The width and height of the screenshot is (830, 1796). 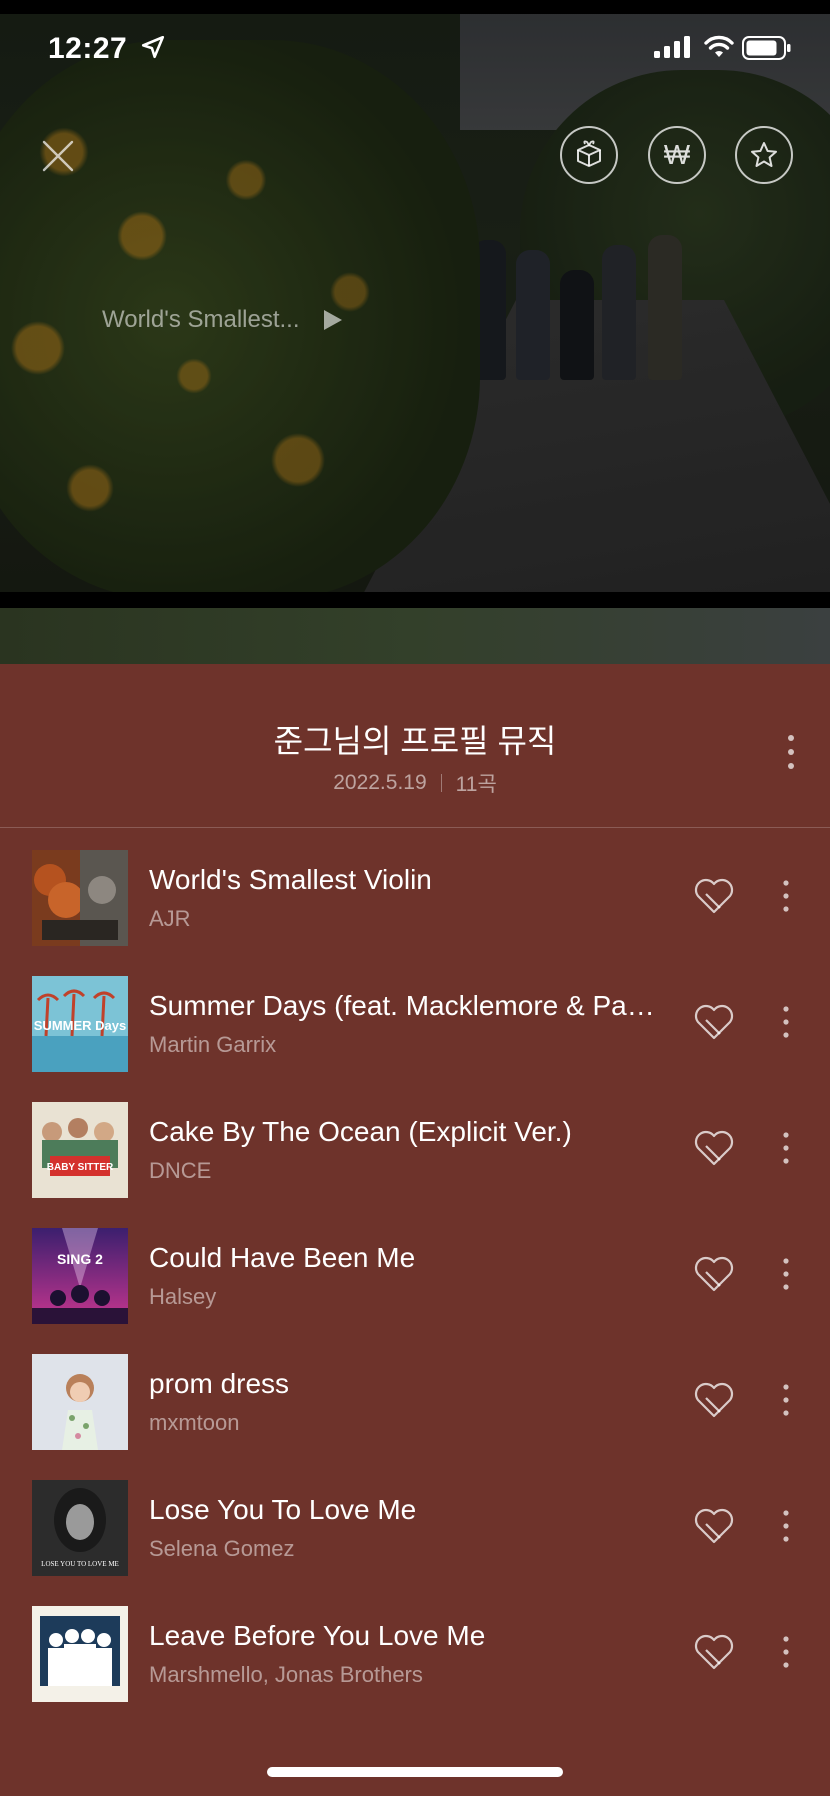 I want to click on playlist-meta: 2022.5.19 11곡, so click(x=415, y=783).